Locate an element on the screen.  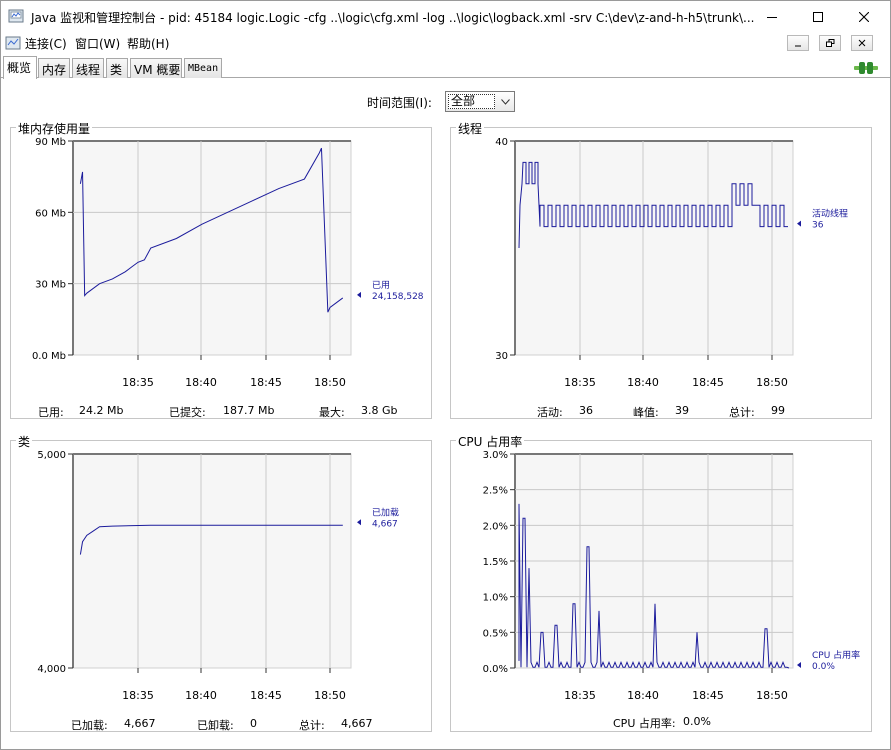
x-tick-label: 18:45 is located at coordinates (266, 382).